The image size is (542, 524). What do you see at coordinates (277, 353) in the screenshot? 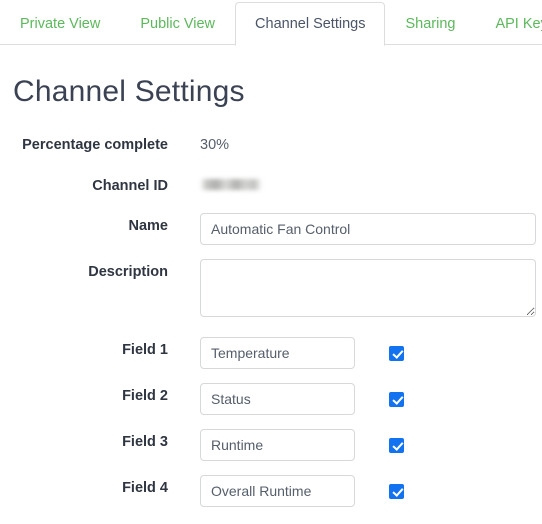
I see `field-1-input` at bounding box center [277, 353].